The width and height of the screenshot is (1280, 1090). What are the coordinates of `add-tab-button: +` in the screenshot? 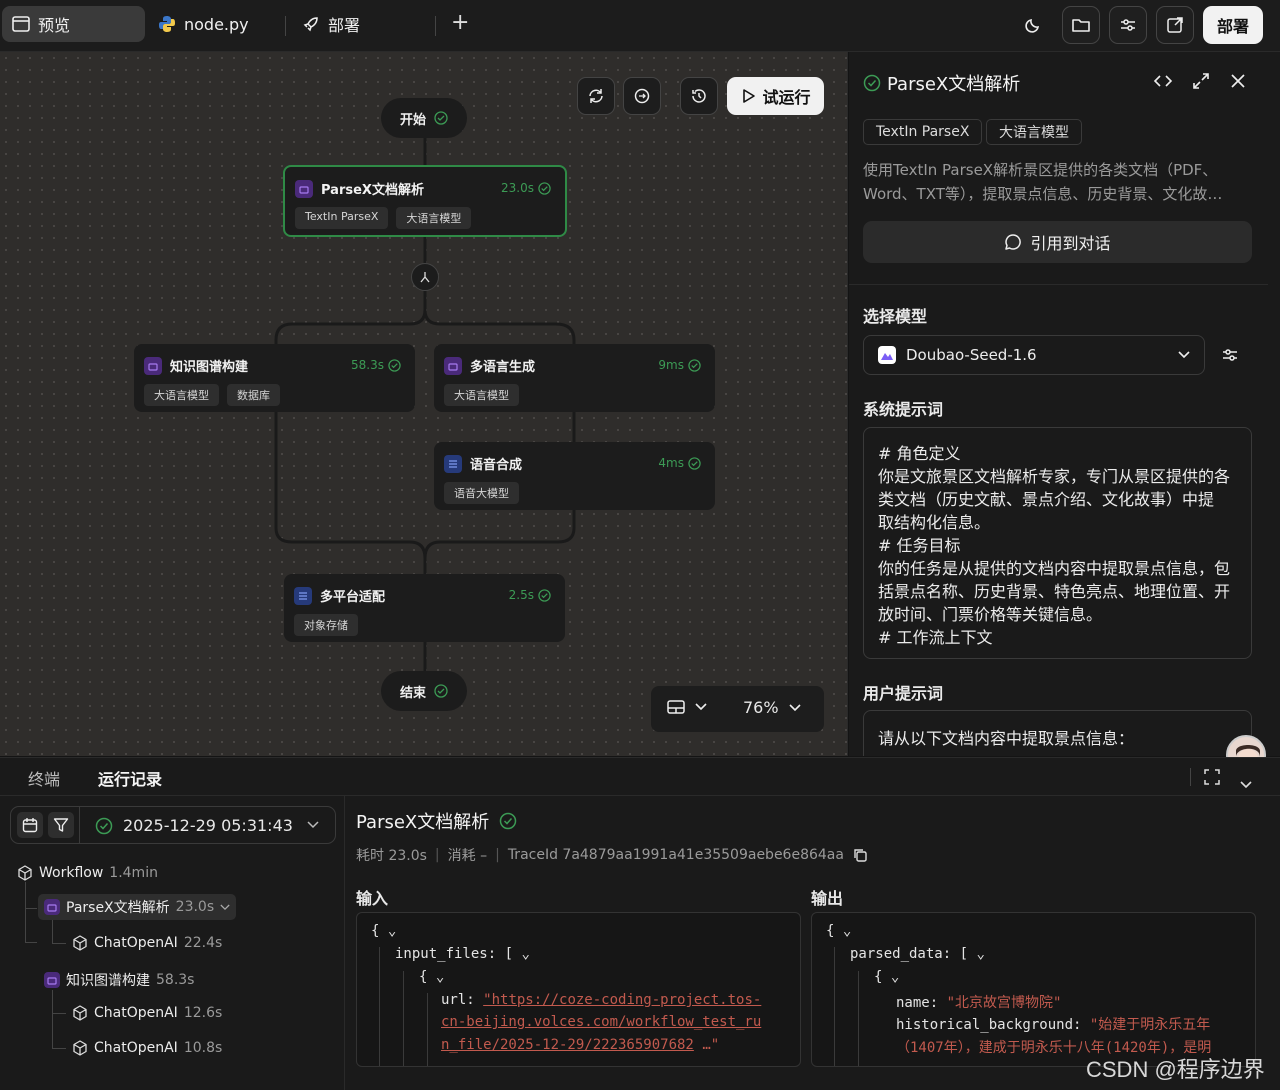 It's located at (460, 22).